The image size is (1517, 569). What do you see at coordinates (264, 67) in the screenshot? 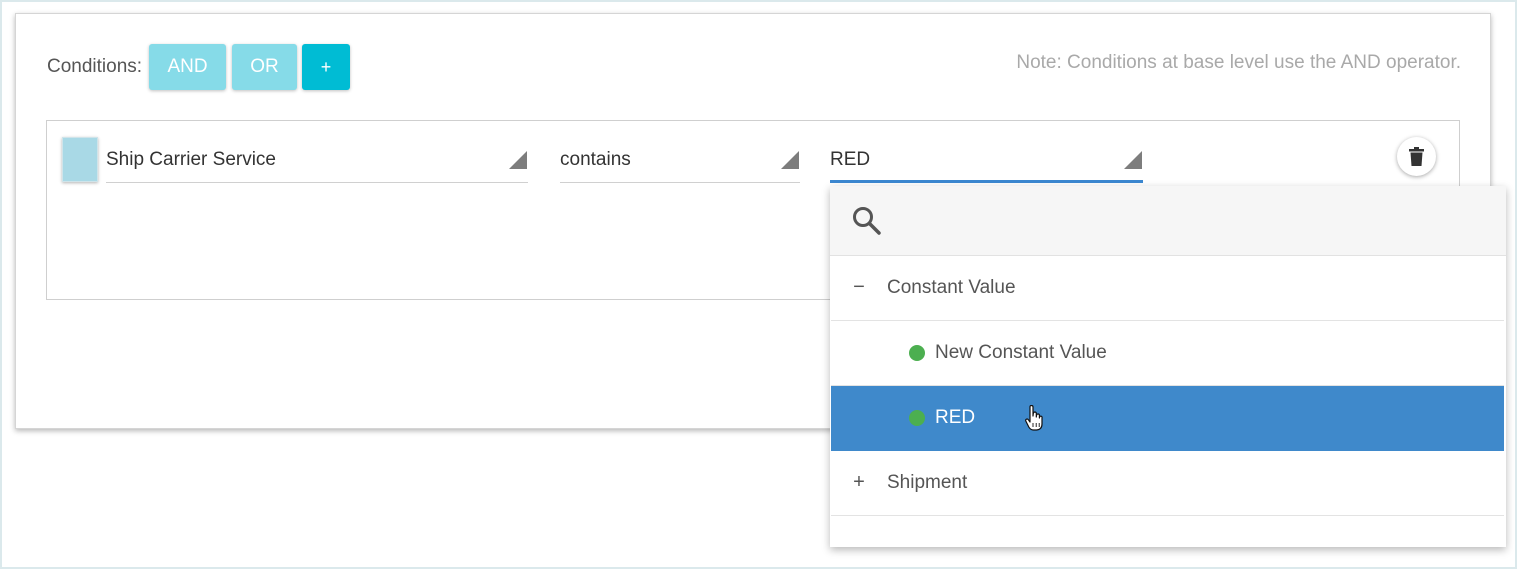
I see `or-button: OR` at bounding box center [264, 67].